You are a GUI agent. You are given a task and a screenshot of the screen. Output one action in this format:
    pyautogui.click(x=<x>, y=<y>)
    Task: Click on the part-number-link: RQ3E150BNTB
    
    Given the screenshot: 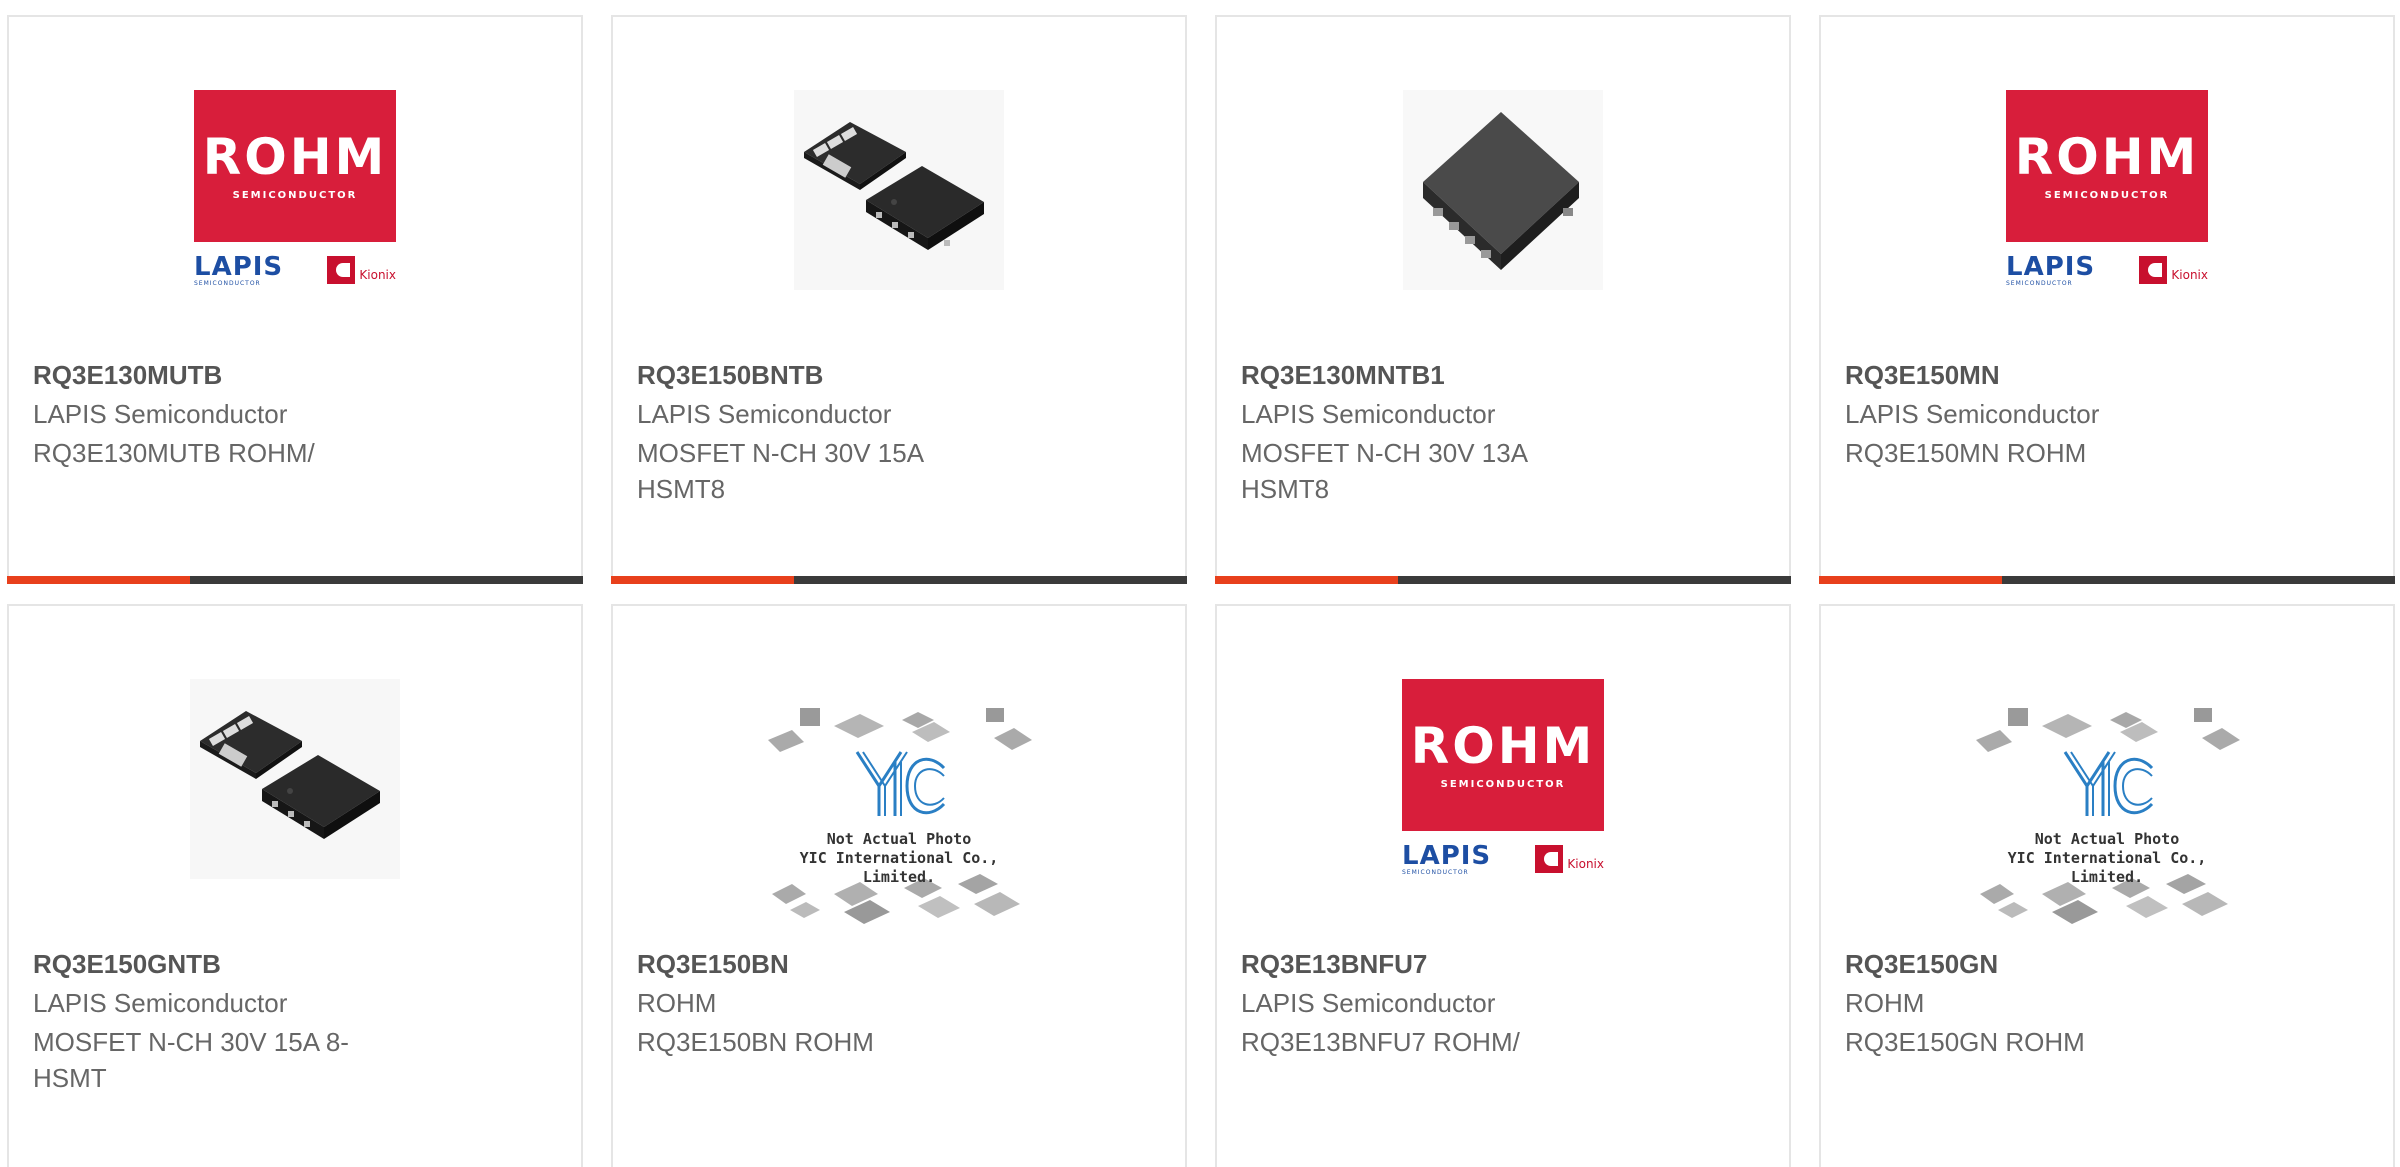 What is the action you would take?
    pyautogui.click(x=730, y=375)
    